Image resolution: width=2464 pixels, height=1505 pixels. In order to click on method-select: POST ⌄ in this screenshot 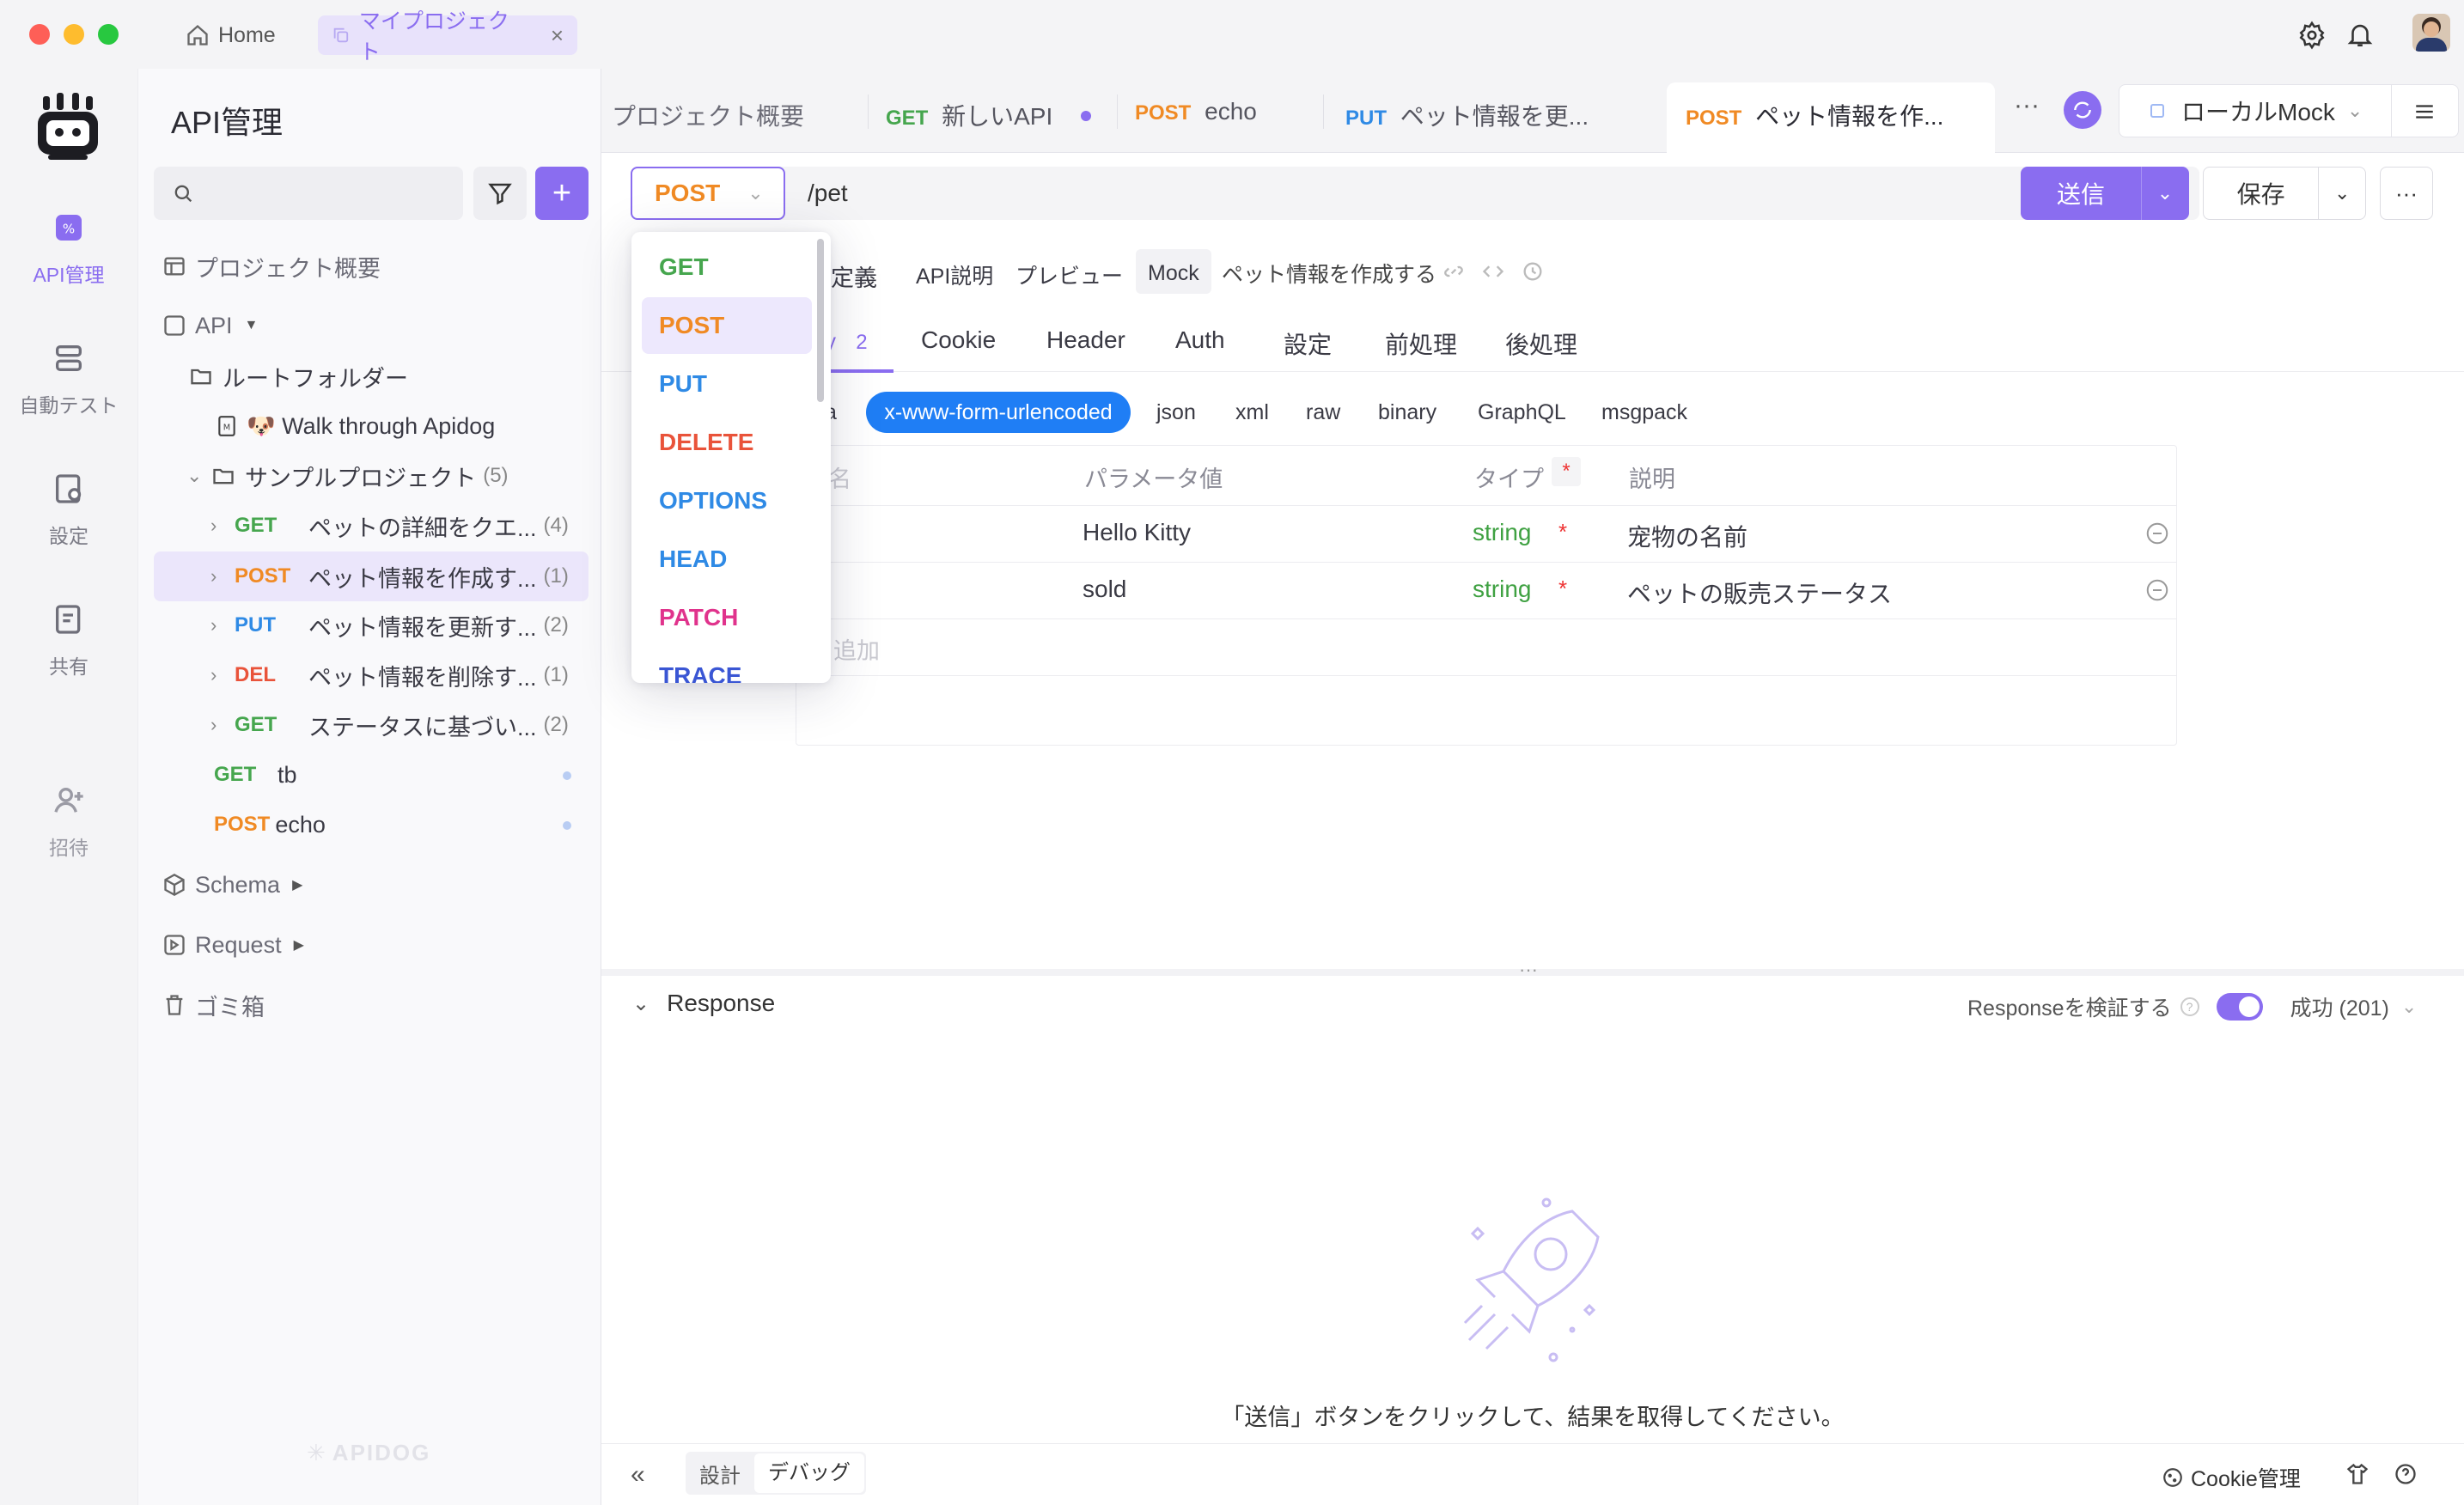, I will do `click(708, 193)`.